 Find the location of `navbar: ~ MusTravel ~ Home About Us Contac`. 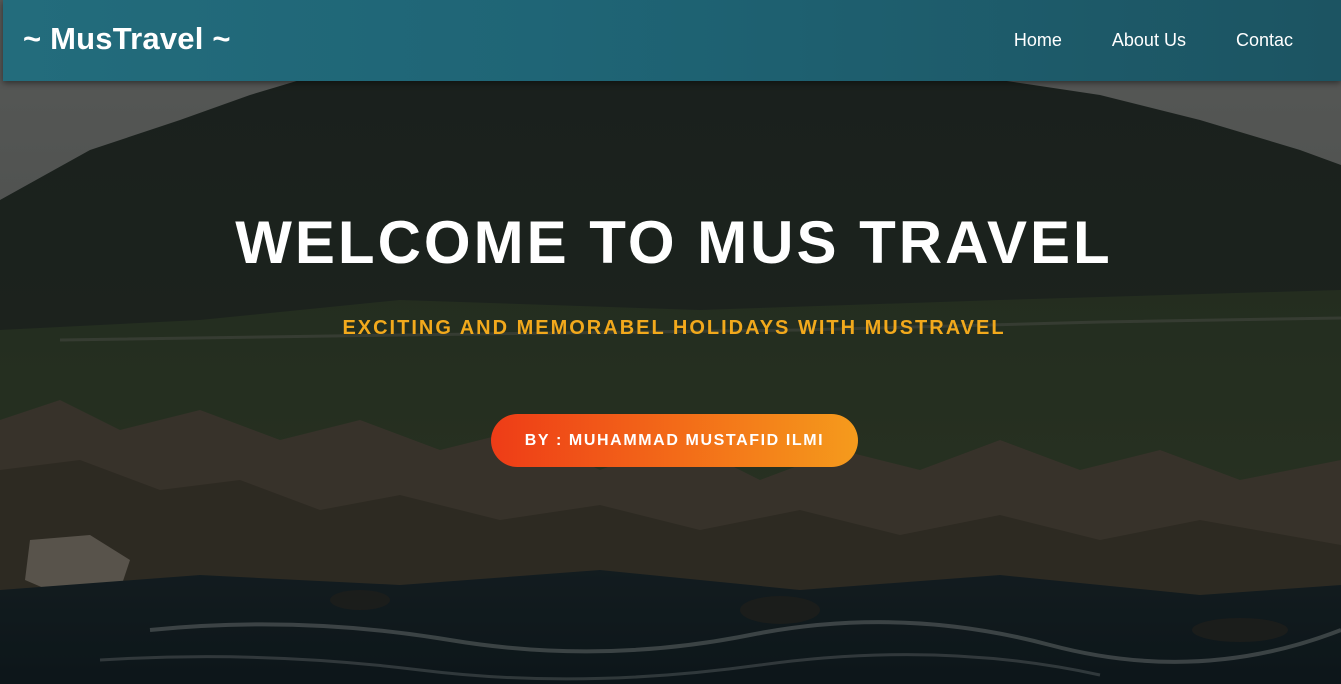

navbar: ~ MusTravel ~ Home About Us Contac is located at coordinates (672, 40).